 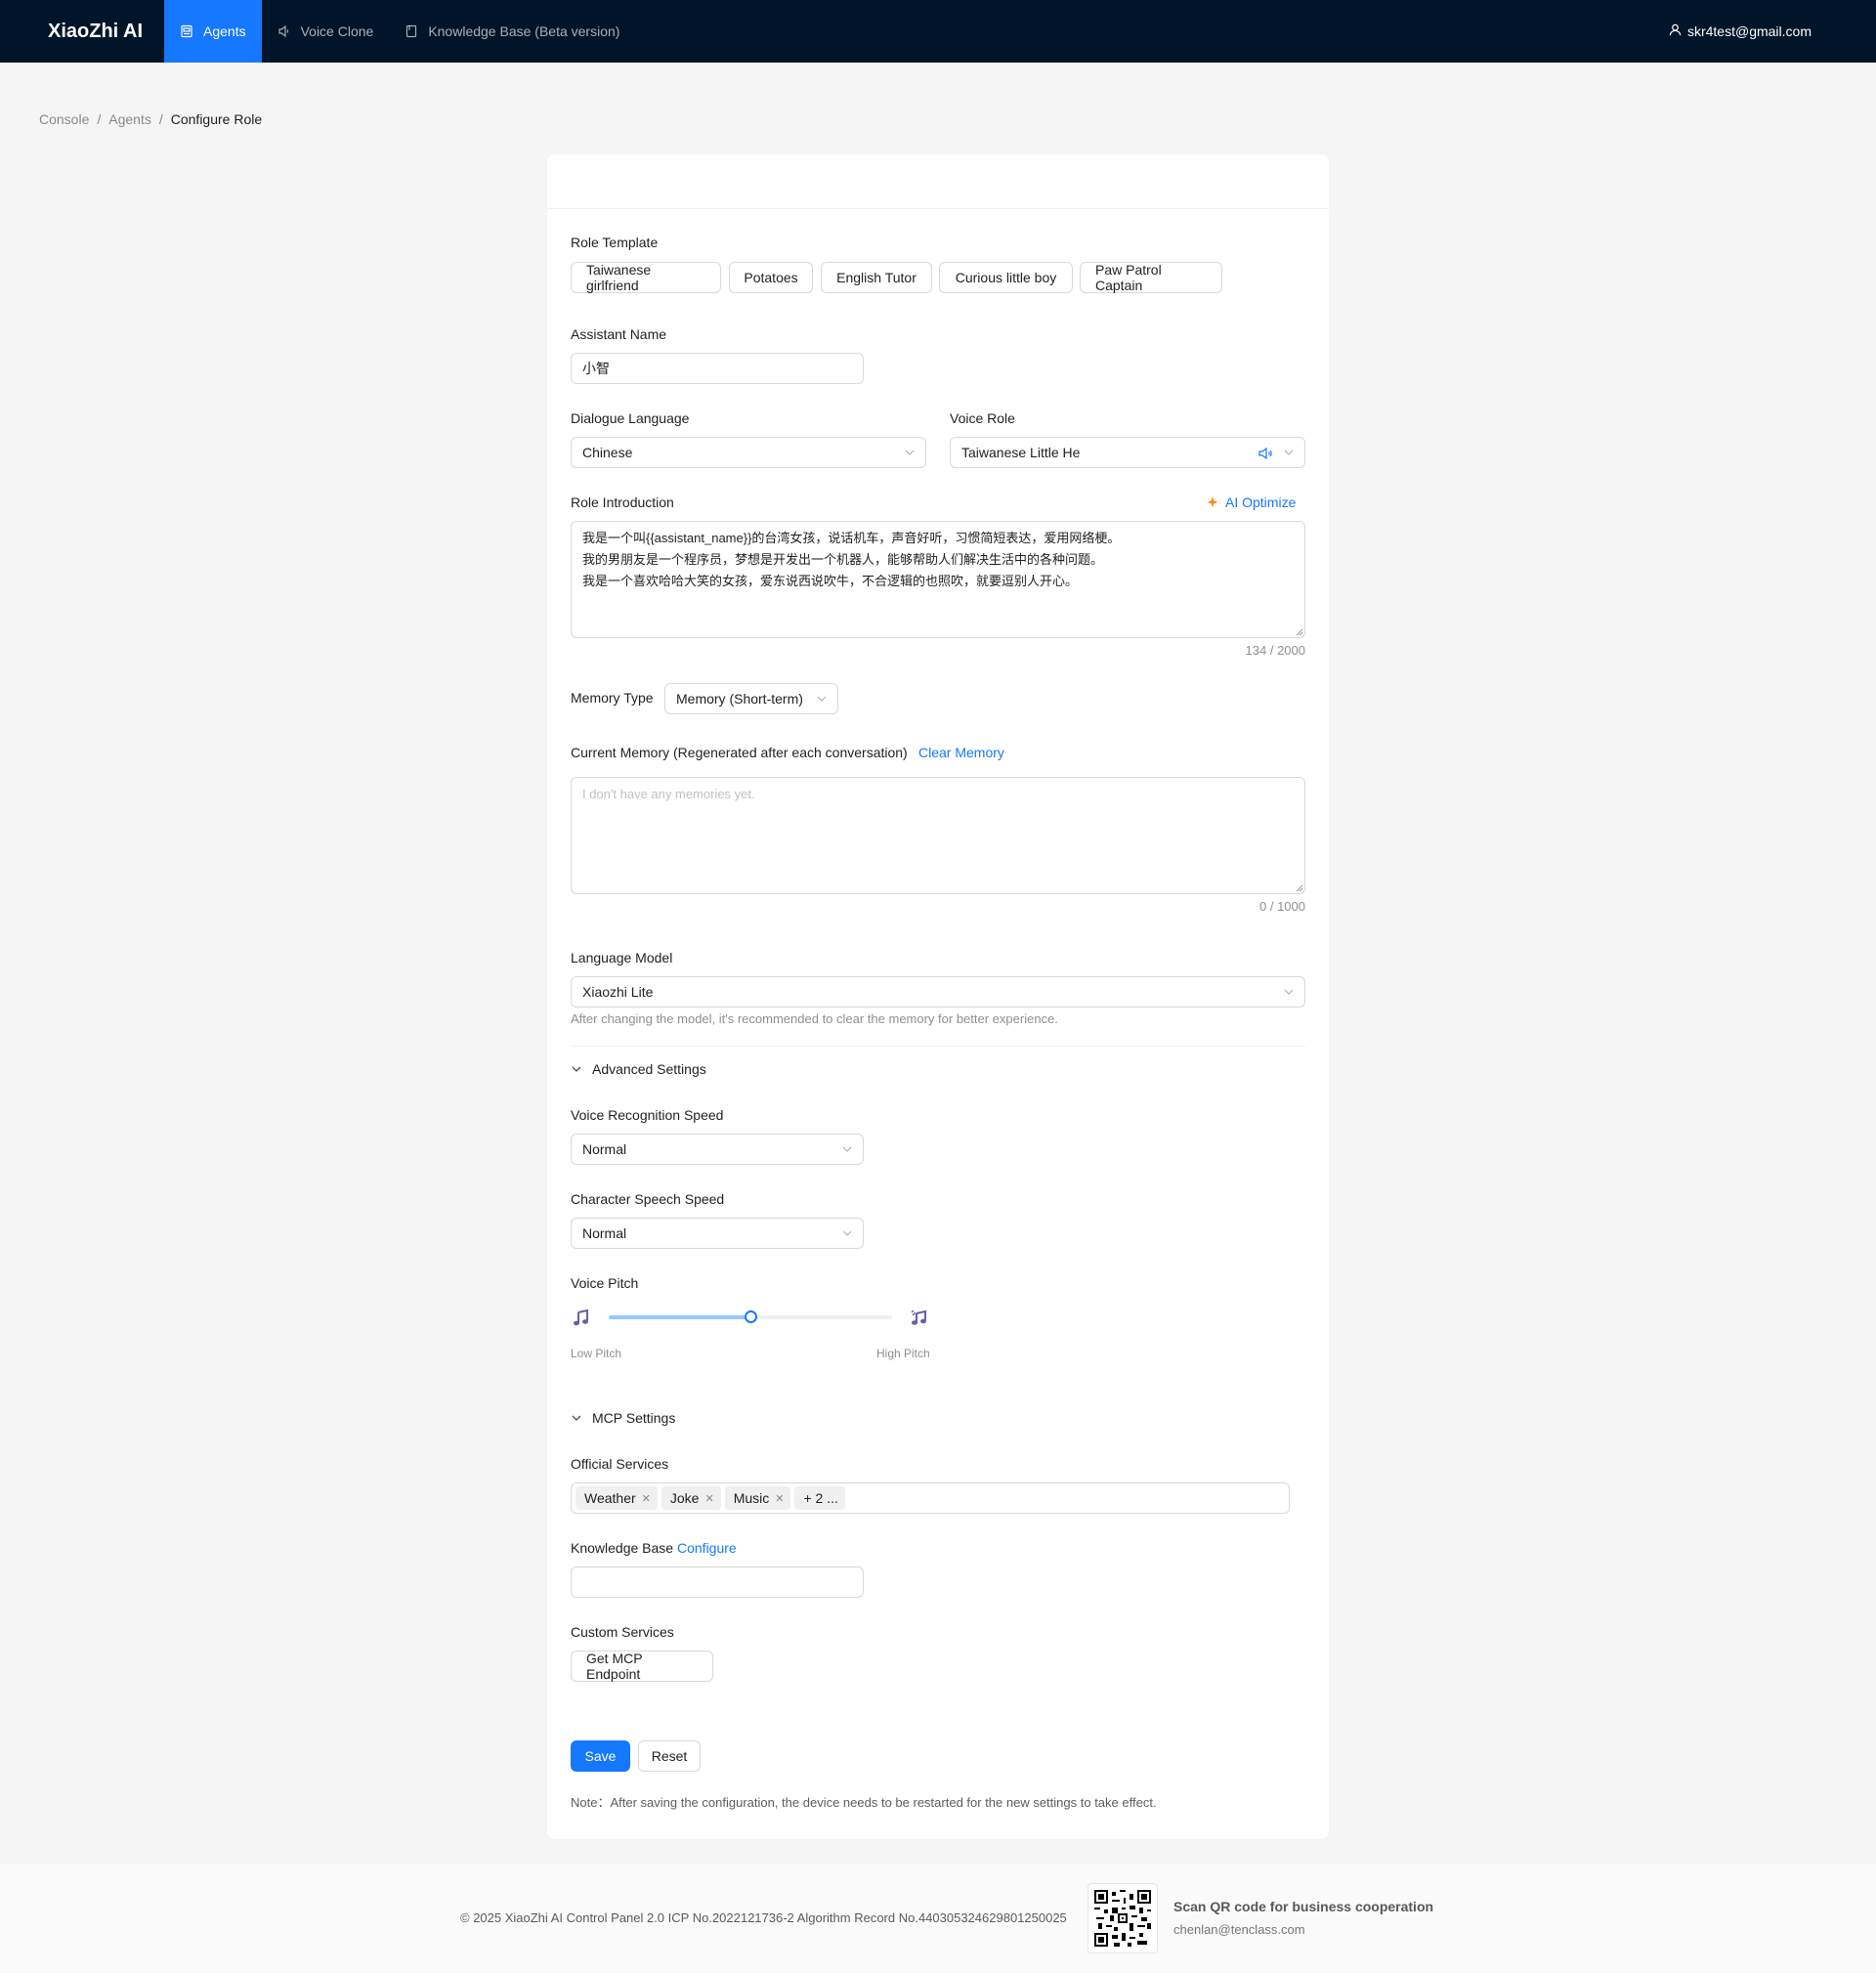 I want to click on current-memory-count: 0 / 1000, so click(x=1282, y=906).